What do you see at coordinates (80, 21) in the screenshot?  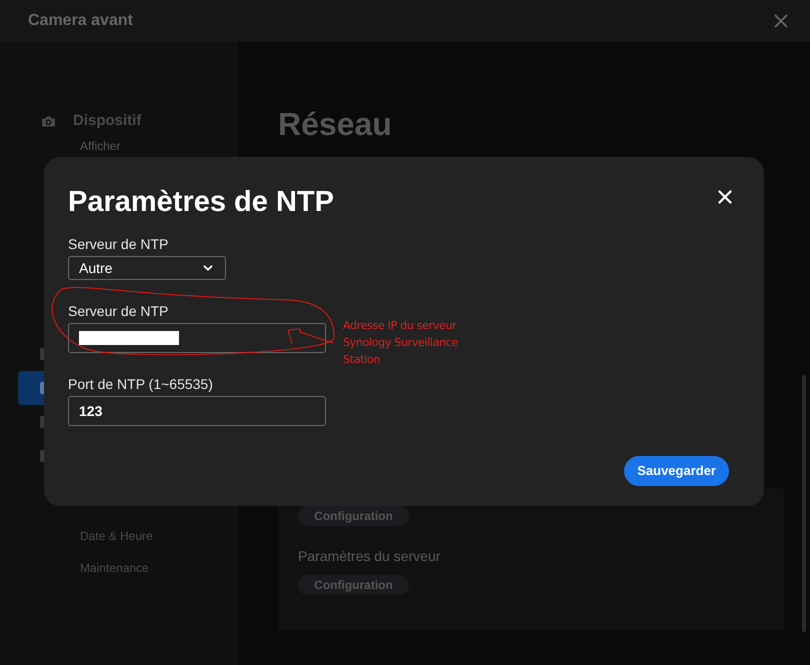 I see `window-title: Camera avant` at bounding box center [80, 21].